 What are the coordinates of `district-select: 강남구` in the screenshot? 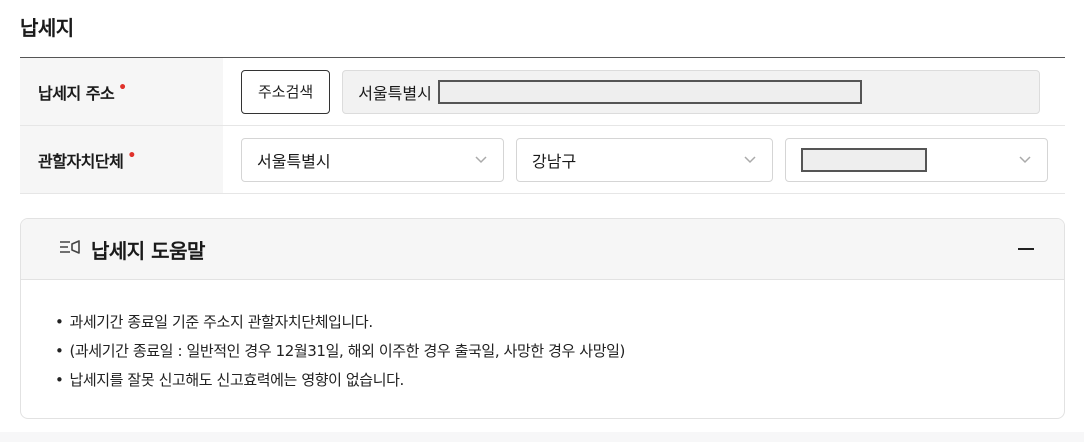 It's located at (644, 159).